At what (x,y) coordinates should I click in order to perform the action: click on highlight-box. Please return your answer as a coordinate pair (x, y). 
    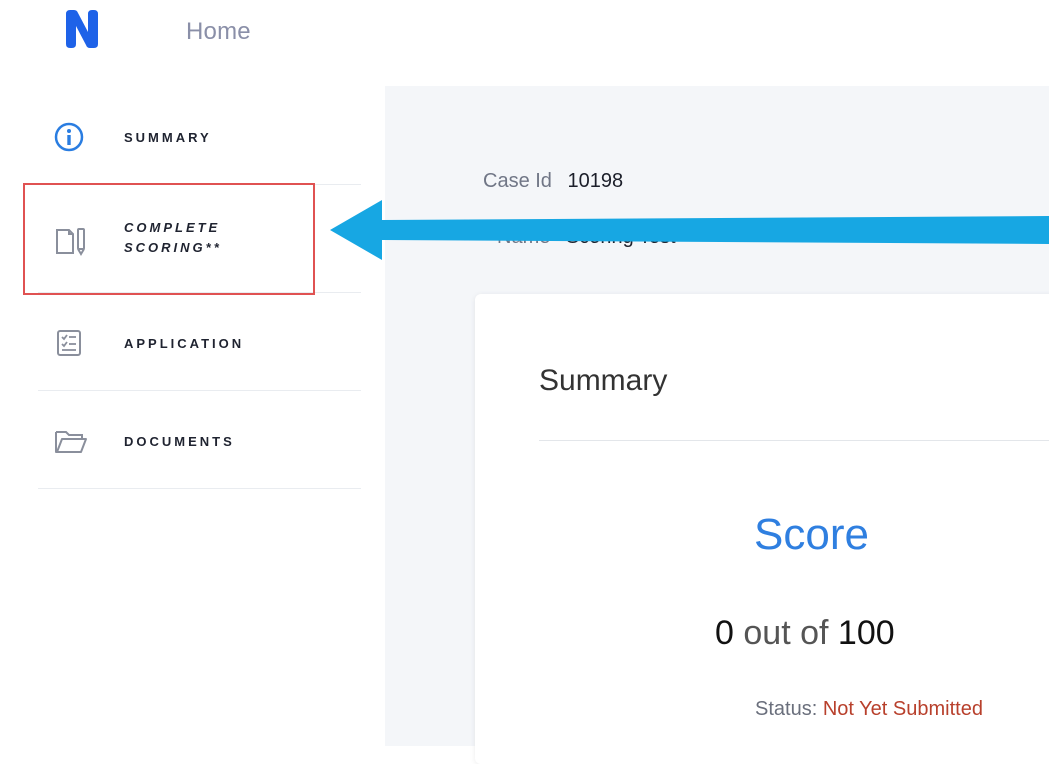
    Looking at the image, I should click on (169, 239).